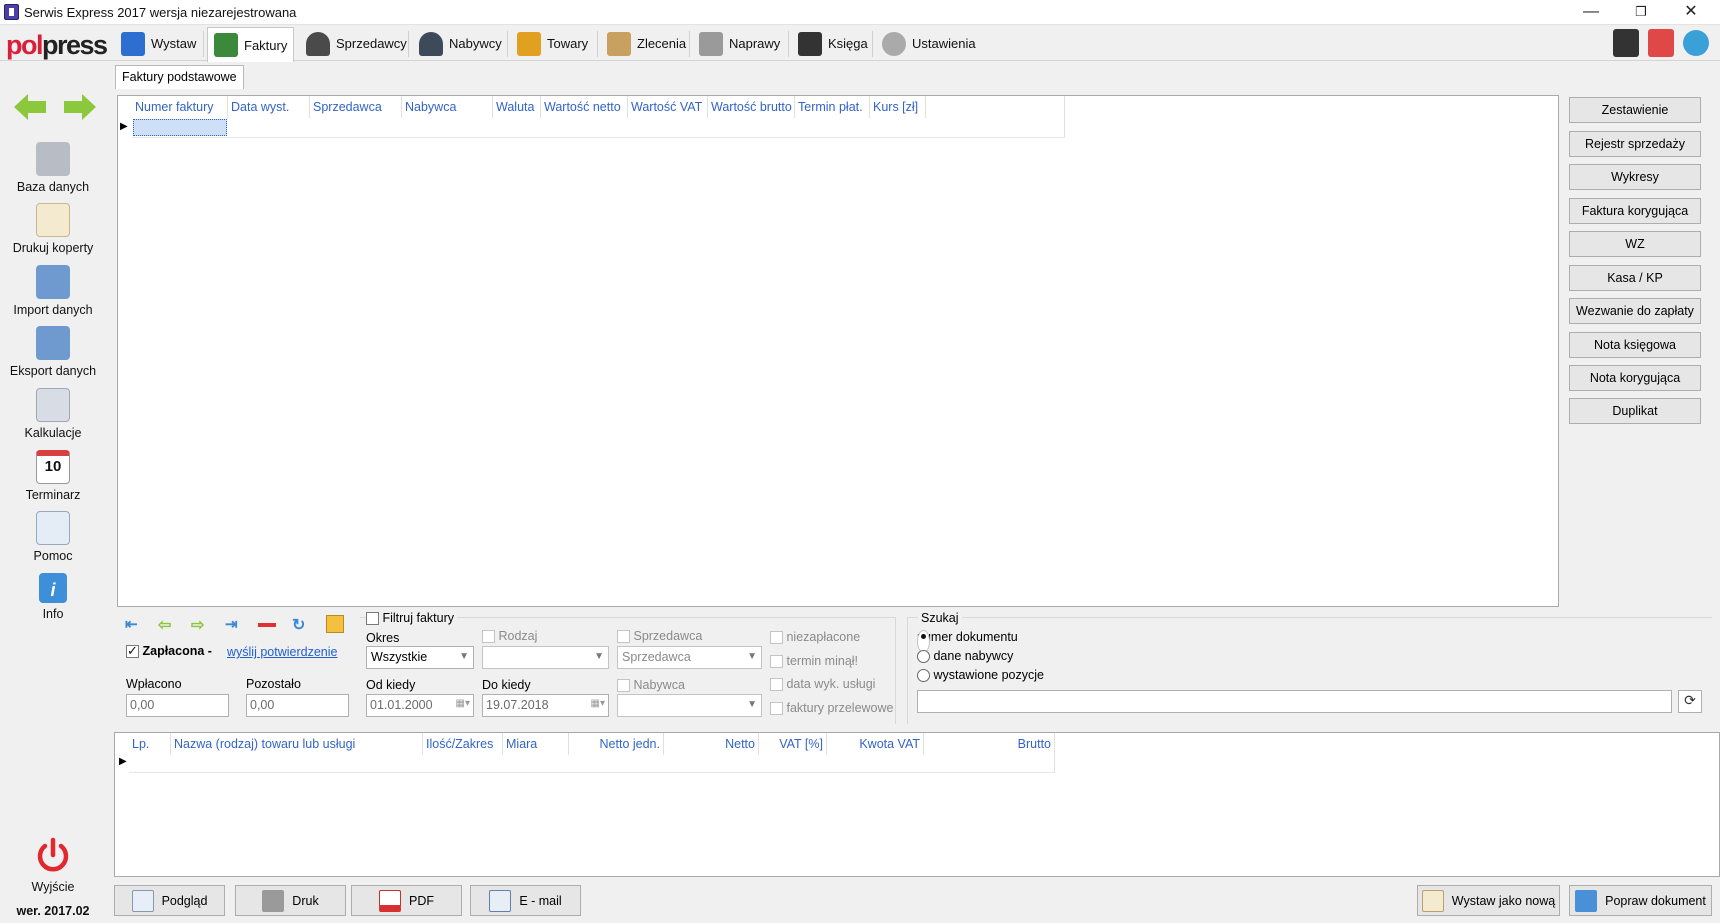 The height and width of the screenshot is (923, 1720). I want to click on col-waluta: Waluta, so click(517, 107).